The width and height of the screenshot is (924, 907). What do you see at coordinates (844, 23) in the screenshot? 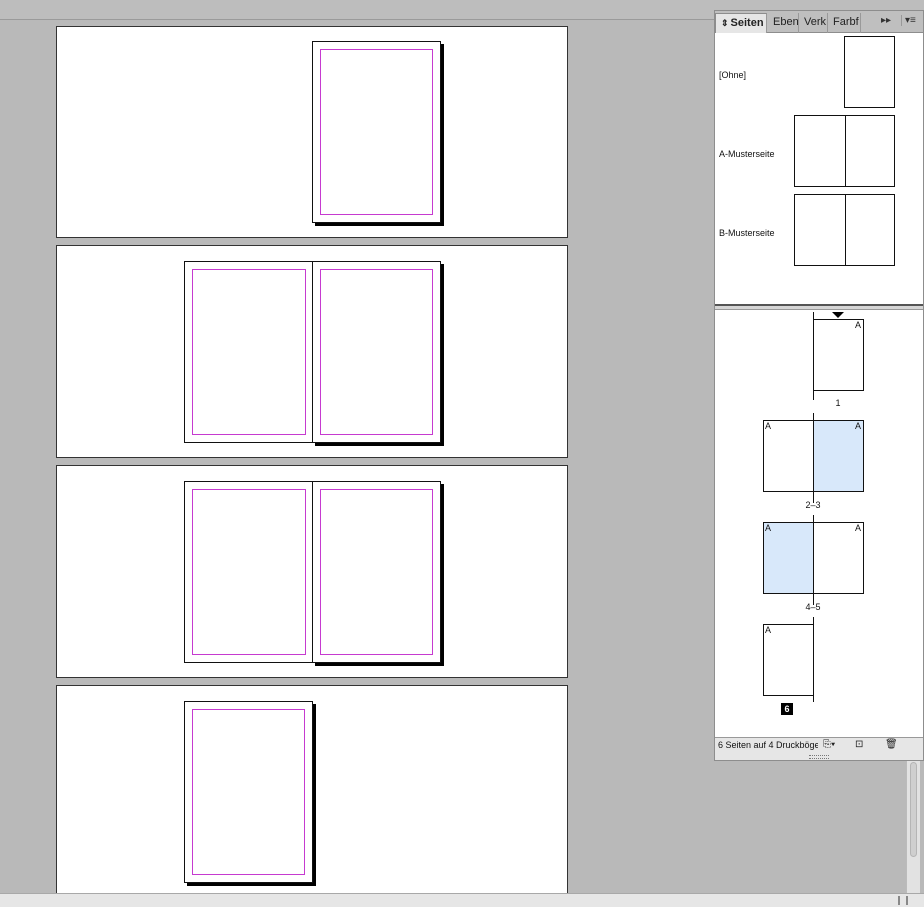
I see `tab-swatches: Farbf` at bounding box center [844, 23].